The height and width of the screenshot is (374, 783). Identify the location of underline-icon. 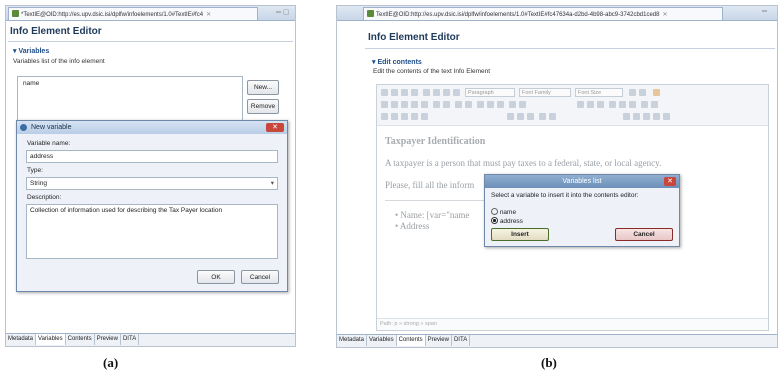
(404, 92).